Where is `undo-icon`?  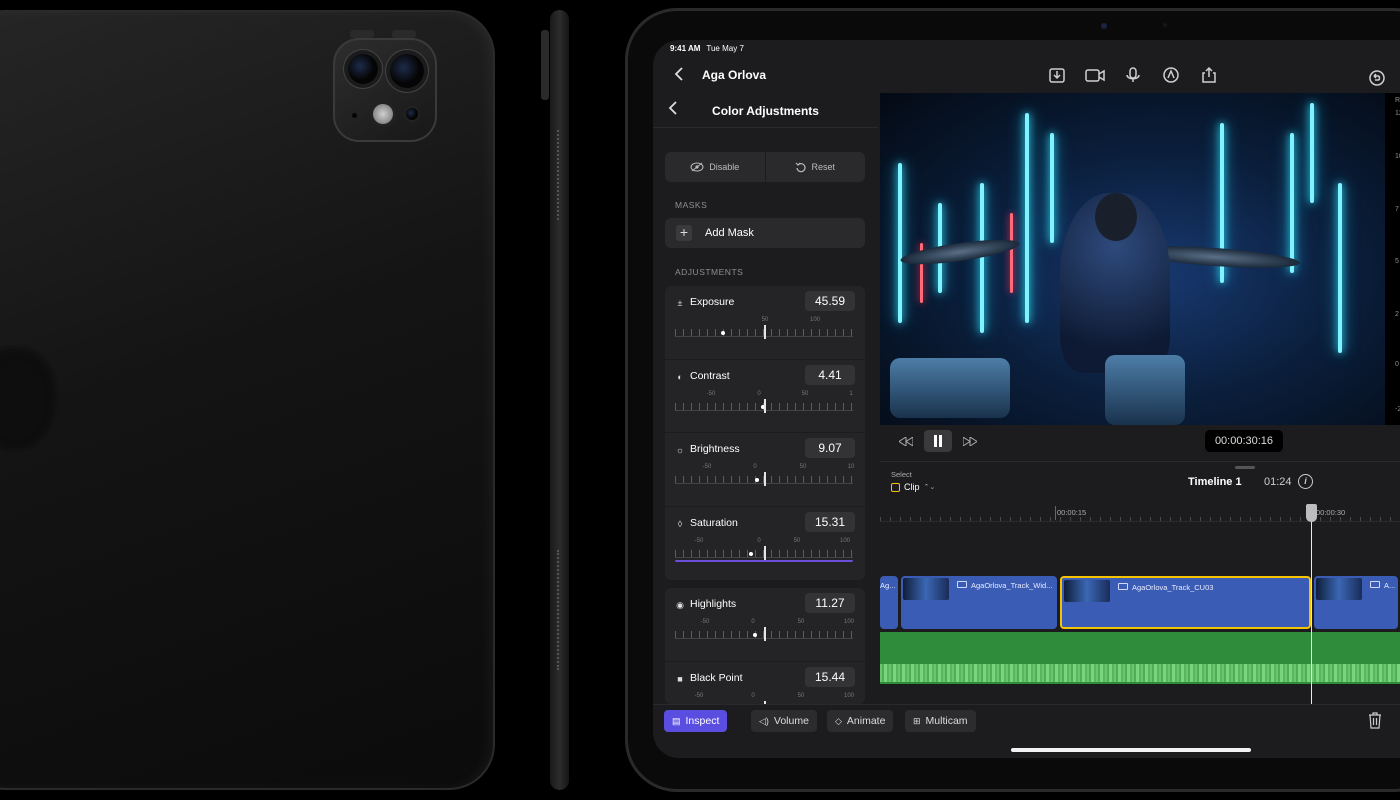
undo-icon is located at coordinates (1377, 78).